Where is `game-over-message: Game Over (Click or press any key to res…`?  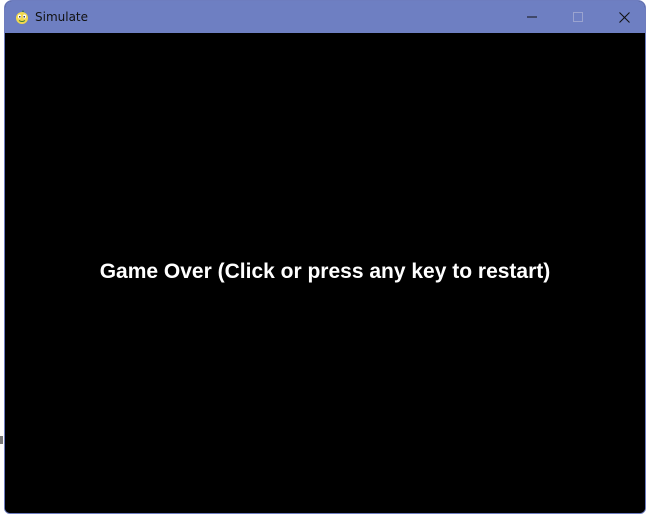 game-over-message: Game Over (Click or press any key to res… is located at coordinates (325, 271).